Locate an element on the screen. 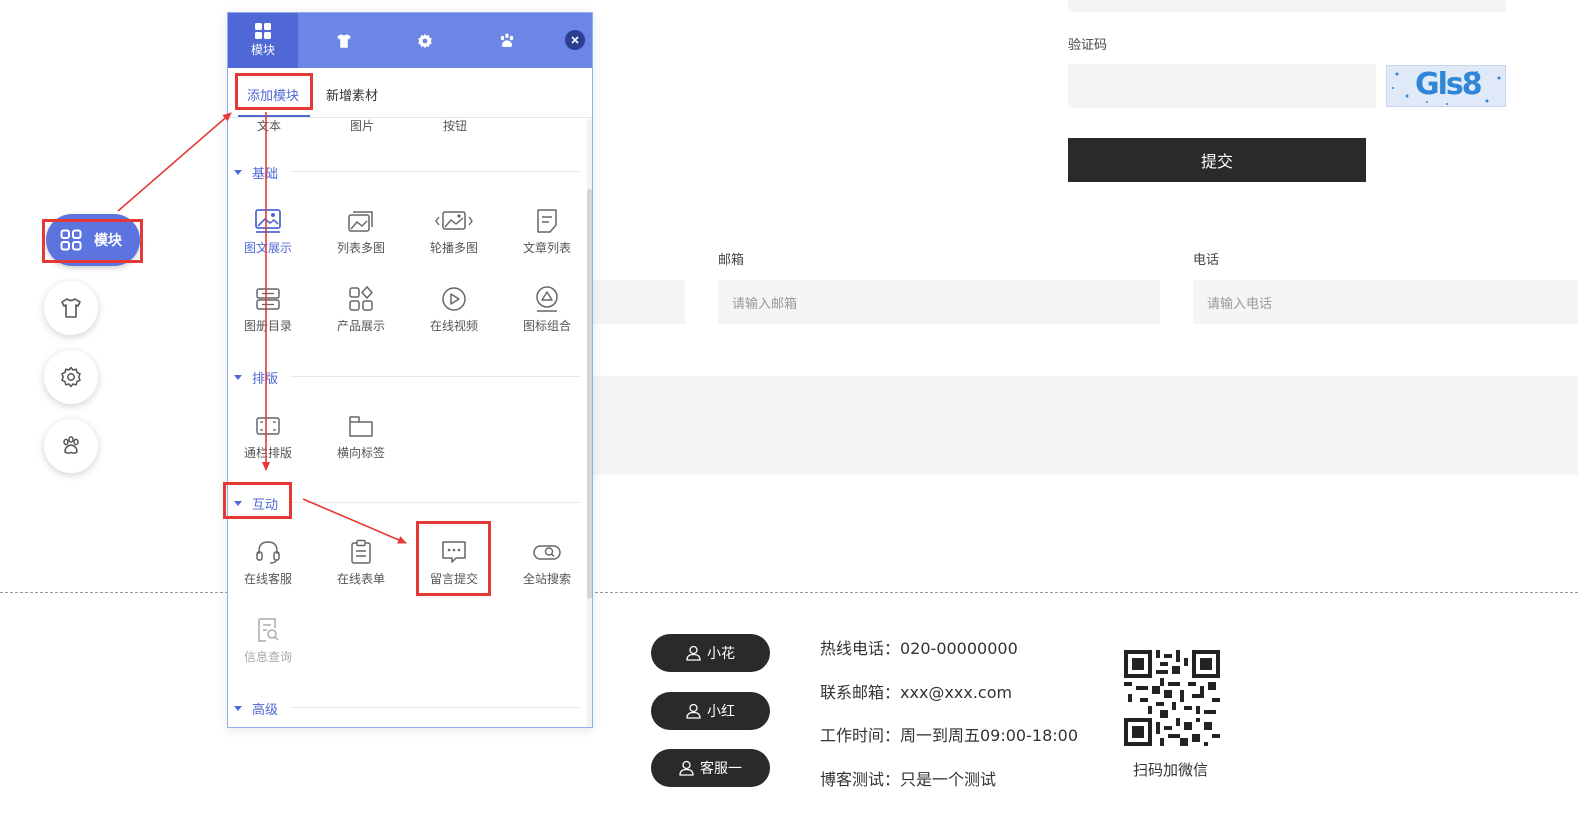 This screenshot has height=821, width=1578. contact-name: 小花 is located at coordinates (721, 654).